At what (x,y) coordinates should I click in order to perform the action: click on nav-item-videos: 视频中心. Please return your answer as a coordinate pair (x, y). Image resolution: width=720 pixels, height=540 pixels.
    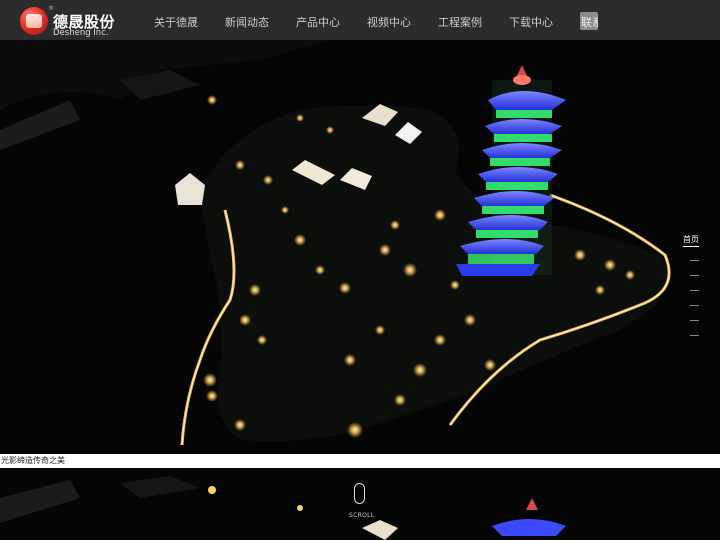
    Looking at the image, I should click on (389, 22).